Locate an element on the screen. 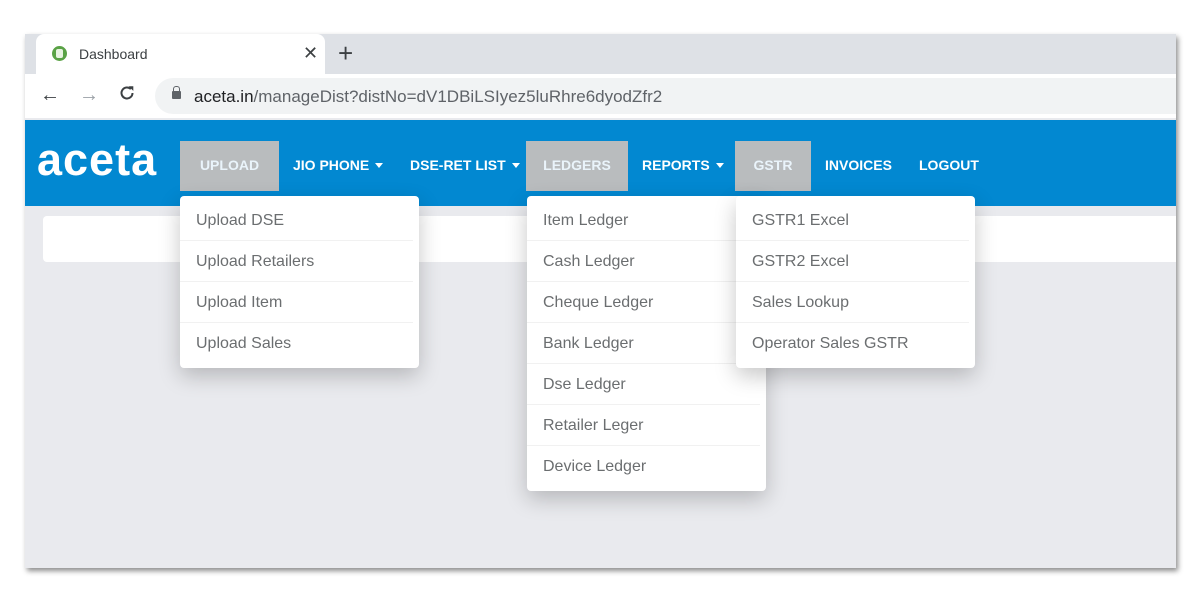 The image size is (1200, 600). menu-item-cash-ledger: Cash Ledger is located at coordinates (643, 261).